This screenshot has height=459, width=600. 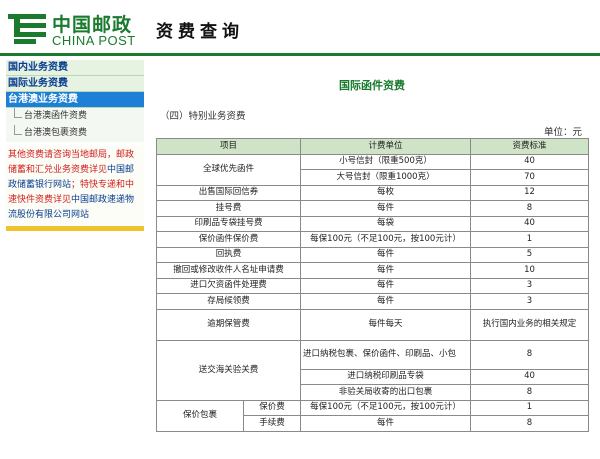 I want to click on table-row: 保价函件保价费 每保100元（不足100元，按100元计） 1, so click(x=372, y=239).